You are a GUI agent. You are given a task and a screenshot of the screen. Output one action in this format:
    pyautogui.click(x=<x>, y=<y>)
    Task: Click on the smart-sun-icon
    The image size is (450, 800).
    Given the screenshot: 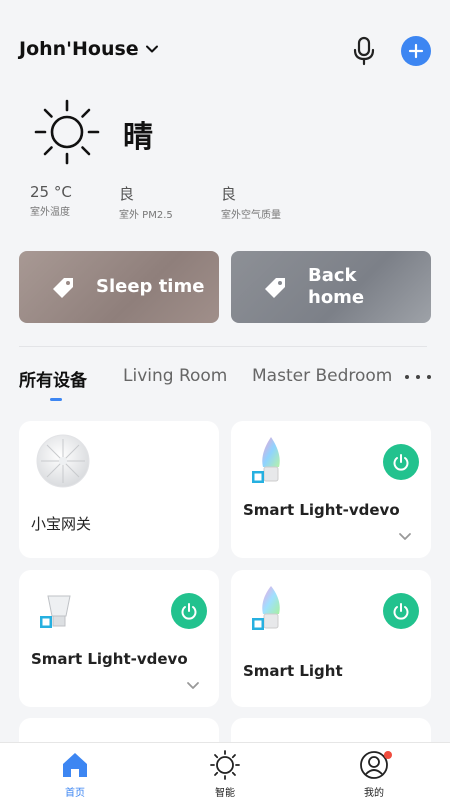 What is the action you would take?
    pyautogui.click(x=225, y=765)
    